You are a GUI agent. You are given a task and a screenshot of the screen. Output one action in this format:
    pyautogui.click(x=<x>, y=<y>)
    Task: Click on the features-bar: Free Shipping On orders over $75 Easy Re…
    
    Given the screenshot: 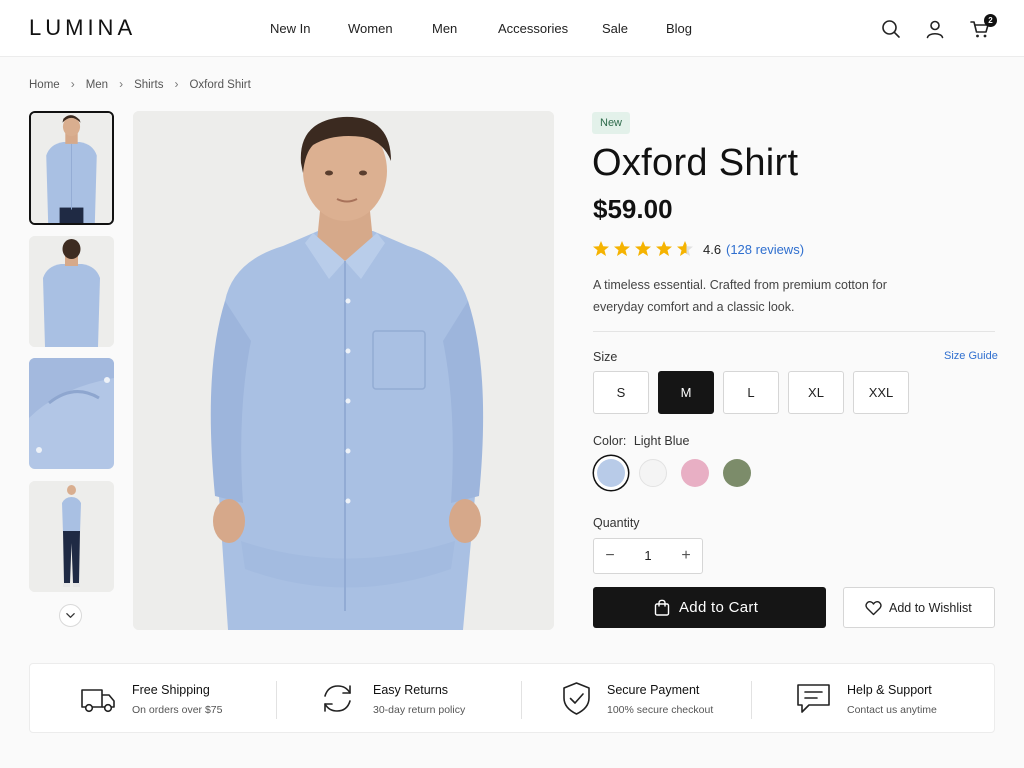 What is the action you would take?
    pyautogui.click(x=512, y=698)
    